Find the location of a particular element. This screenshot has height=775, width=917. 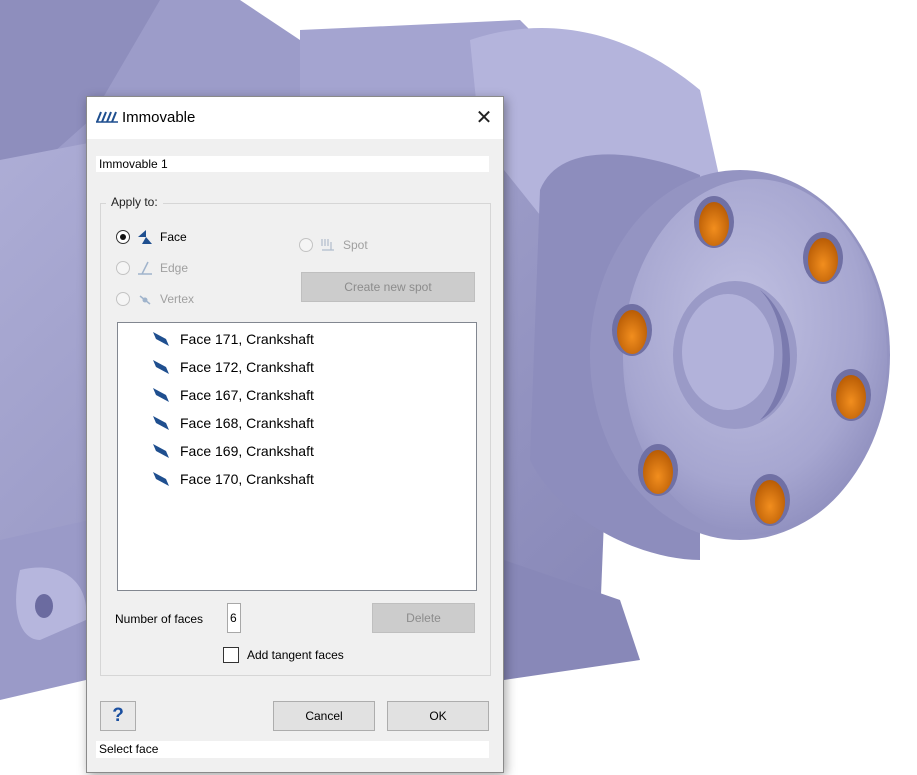

edge-icon is located at coordinates (145, 268).